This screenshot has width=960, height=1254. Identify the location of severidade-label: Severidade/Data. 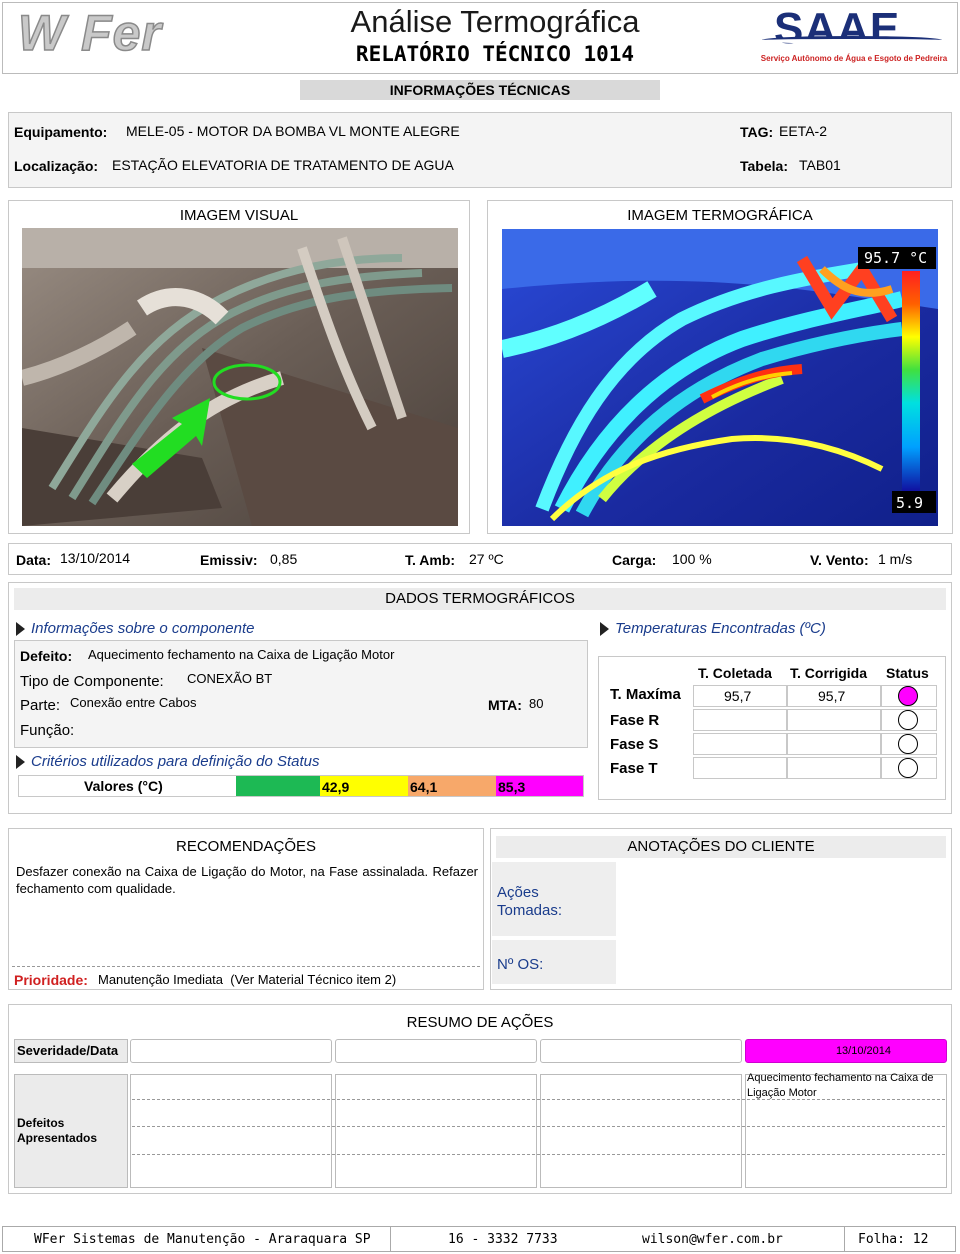
(68, 1050).